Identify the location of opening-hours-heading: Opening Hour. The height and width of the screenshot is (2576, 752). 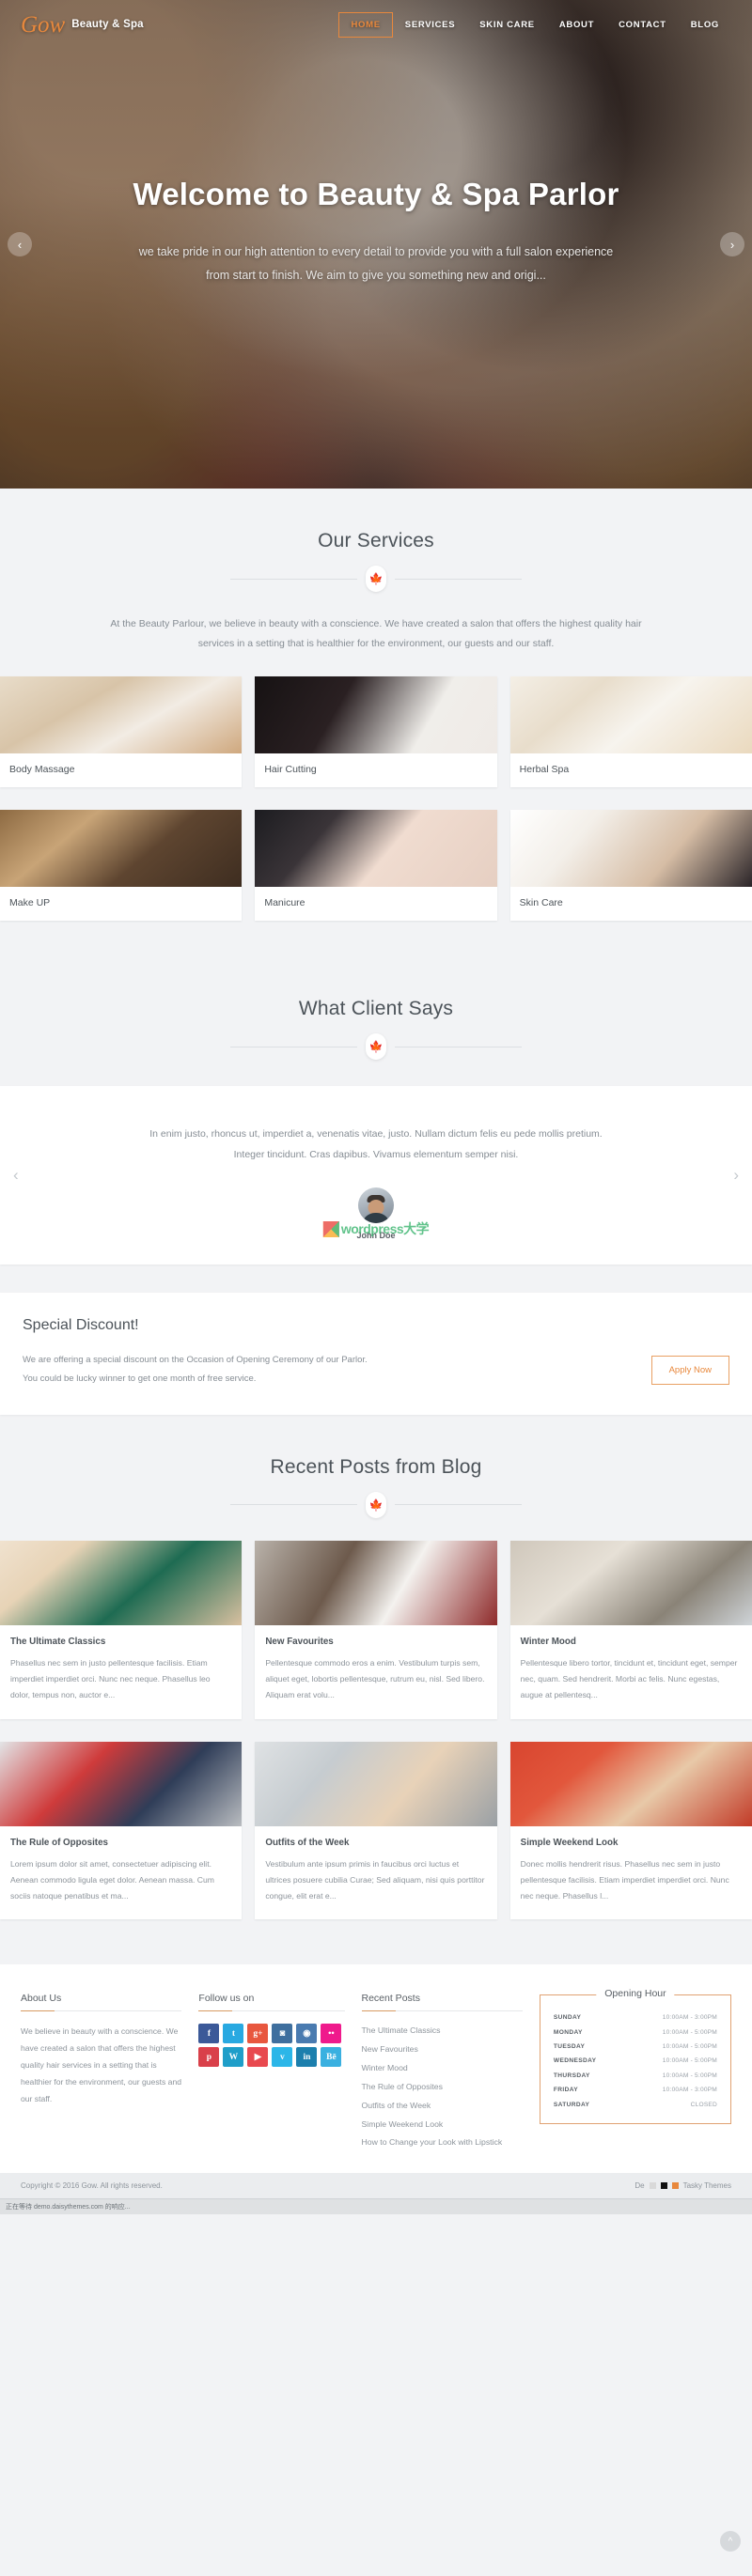
(635, 1994).